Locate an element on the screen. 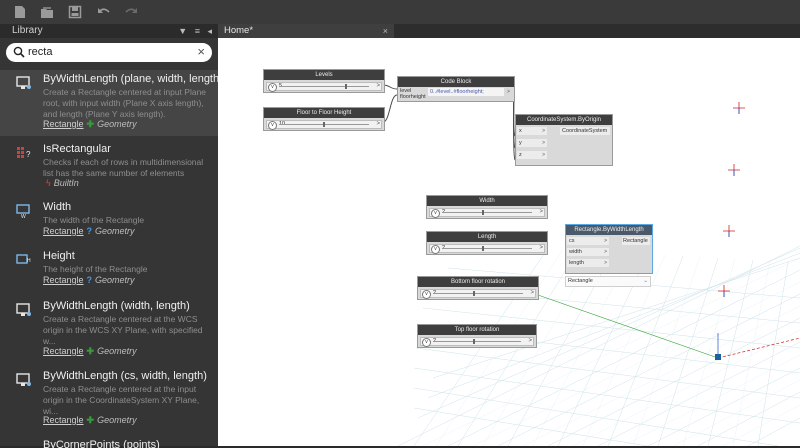  library-search: recta × is located at coordinates (109, 52).